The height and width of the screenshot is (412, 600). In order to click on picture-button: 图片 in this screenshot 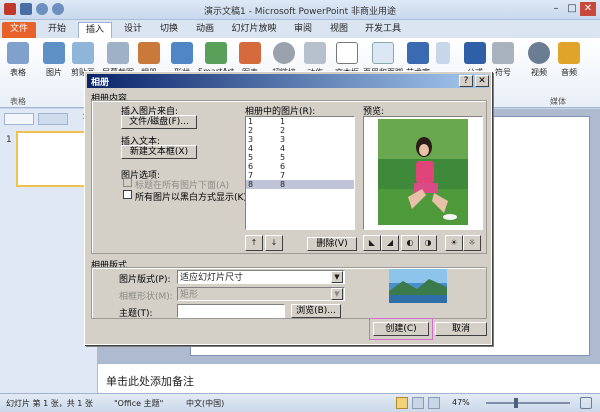, I will do `click(54, 64)`.